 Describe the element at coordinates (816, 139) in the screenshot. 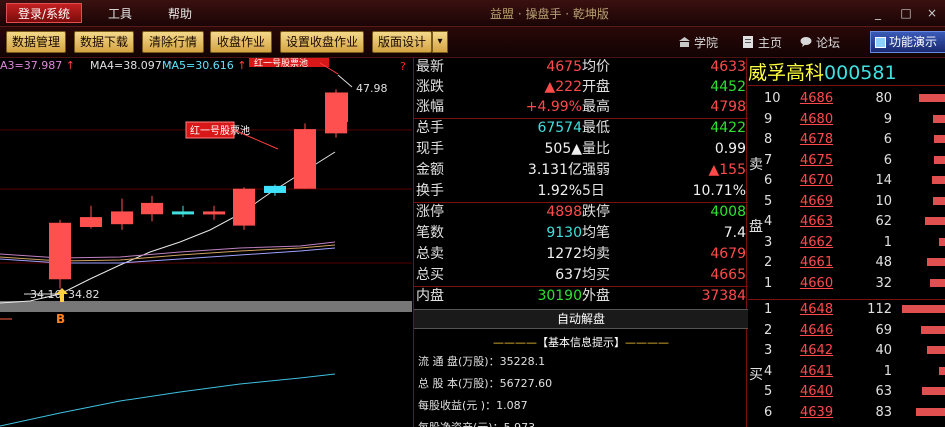

I see `ask-price: 4678` at that location.